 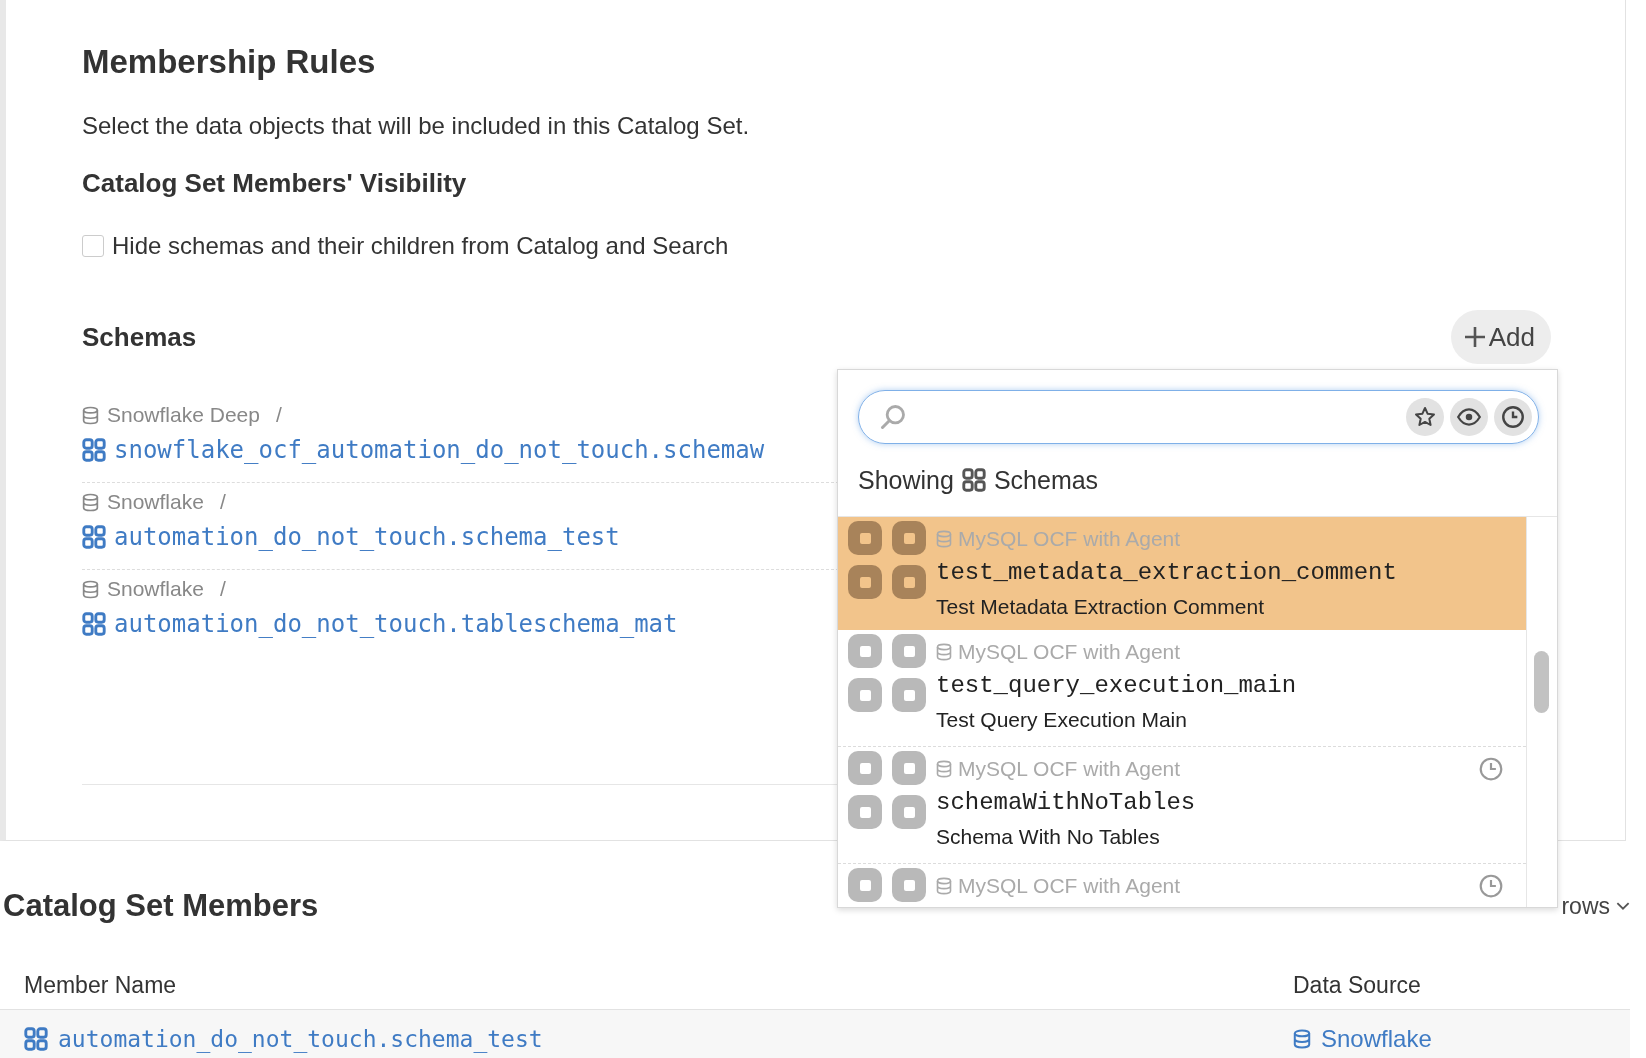 I want to click on schema-title: Schema With No Tables, so click(x=1048, y=837).